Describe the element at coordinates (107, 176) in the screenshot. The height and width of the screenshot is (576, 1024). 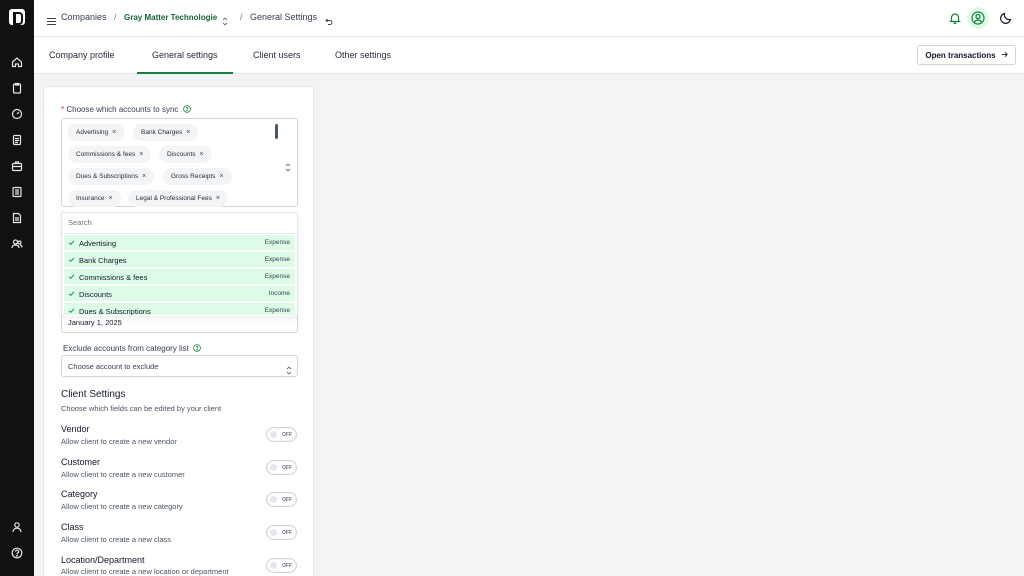
I see `tag-label: Dues & Subscriptions` at that location.